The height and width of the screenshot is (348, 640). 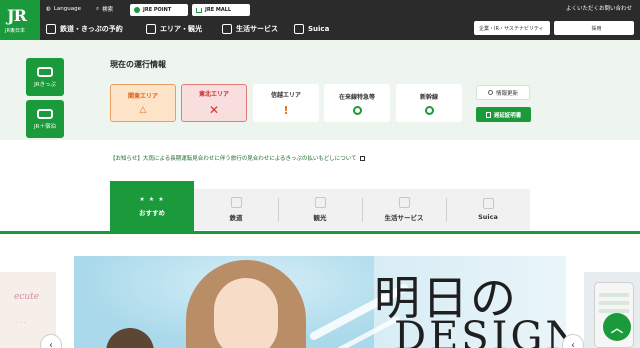 What do you see at coordinates (45, 126) in the screenshot?
I see `tile-label: JR＋宿泊` at bounding box center [45, 126].